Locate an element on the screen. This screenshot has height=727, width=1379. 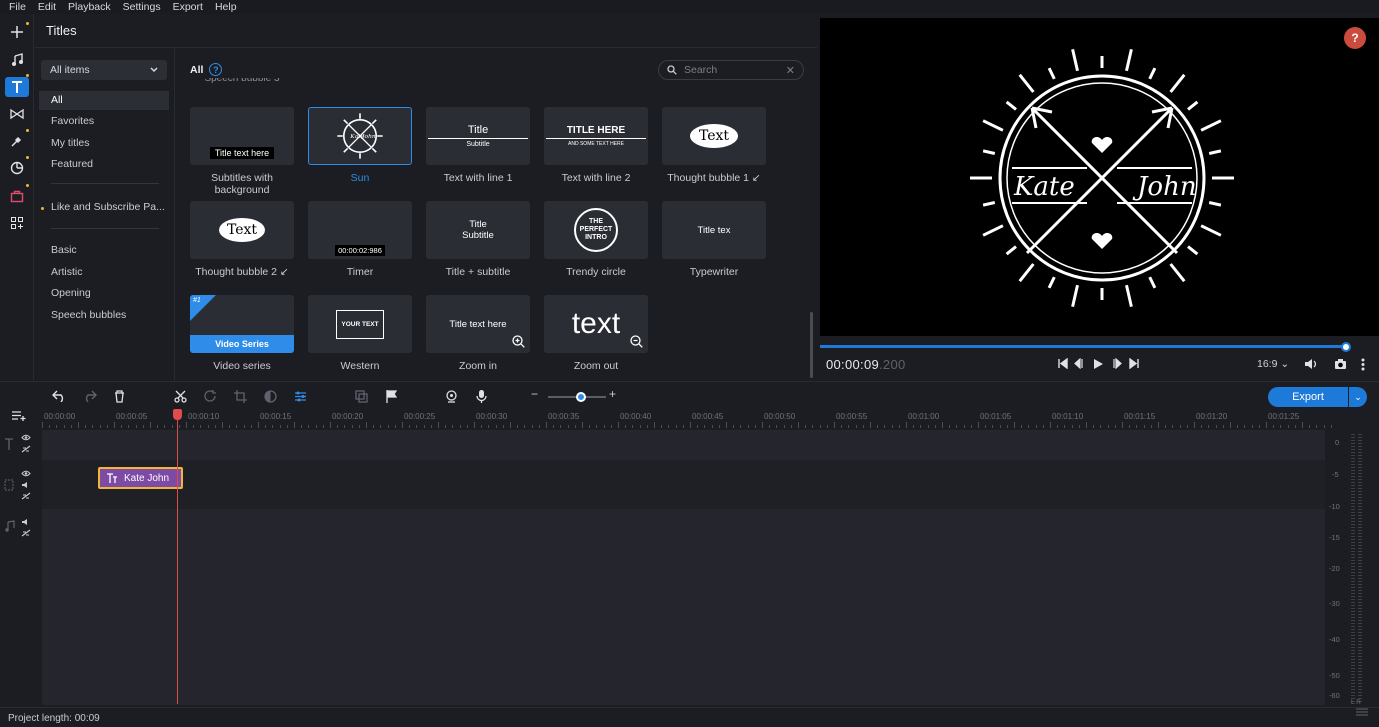
skip-end-icon is located at coordinates (1134, 363).